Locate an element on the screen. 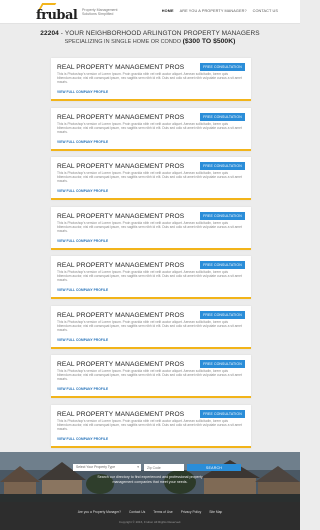 The height and width of the screenshot is (530, 320). footer-link-terms: Terms of Use is located at coordinates (162, 512).